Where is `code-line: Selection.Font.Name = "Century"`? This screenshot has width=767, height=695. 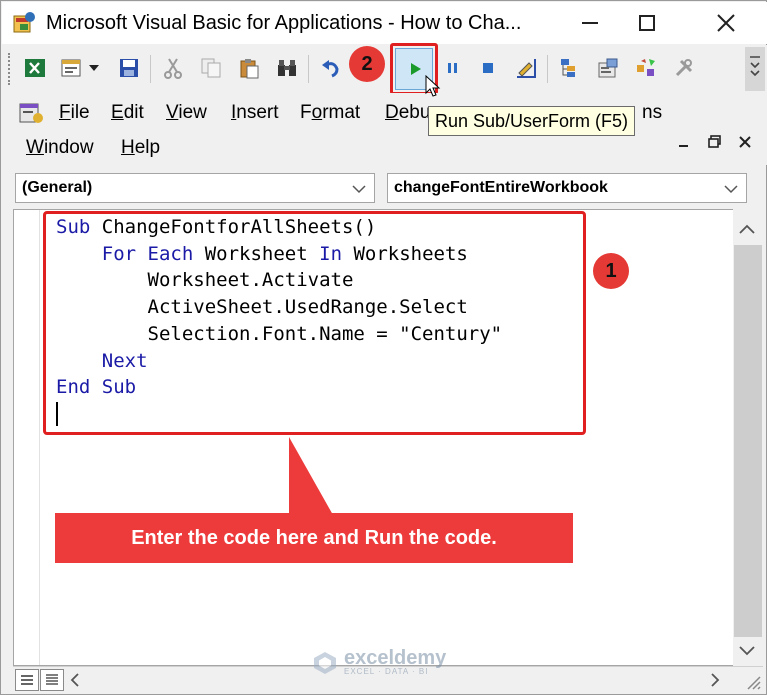 code-line: Selection.Font.Name = "Century" is located at coordinates (279, 334).